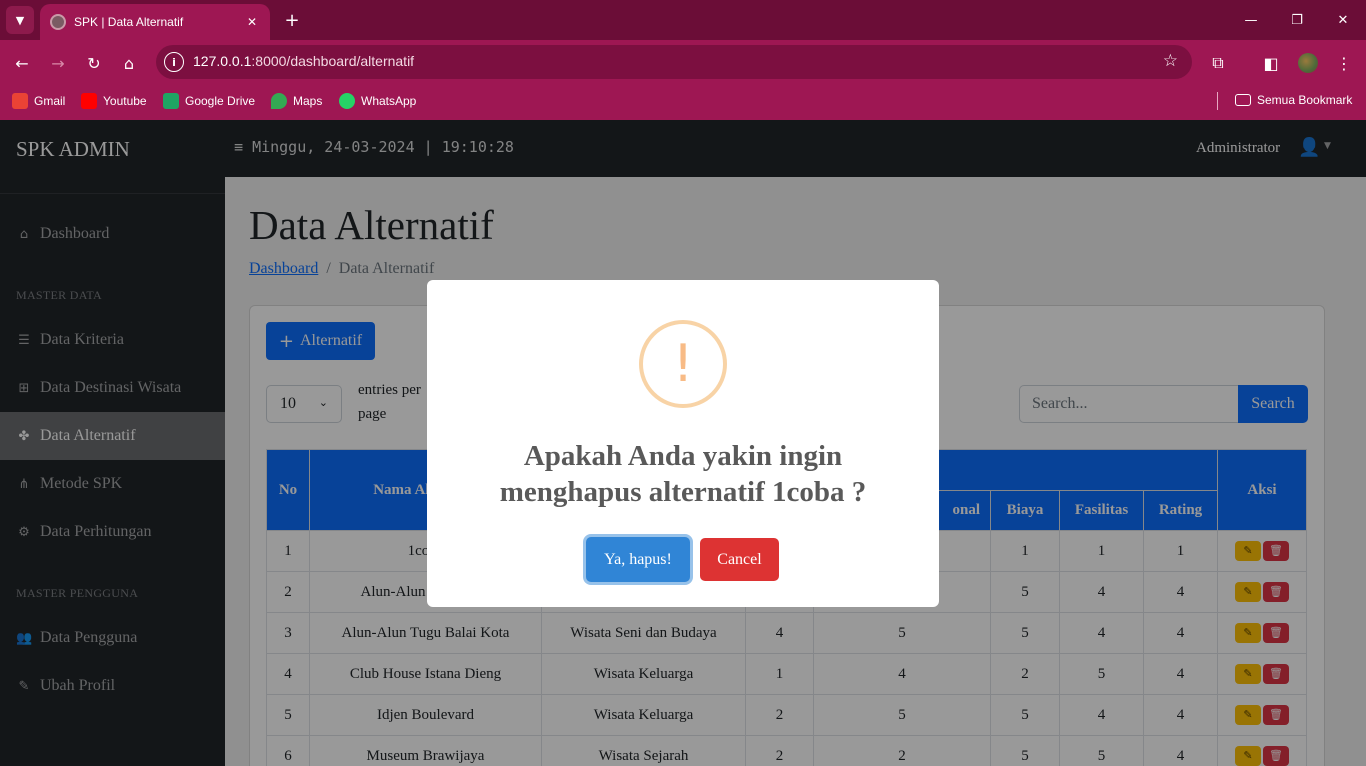  Describe the element at coordinates (1308, 63) in the screenshot. I see `profile-avatar-icon` at that location.